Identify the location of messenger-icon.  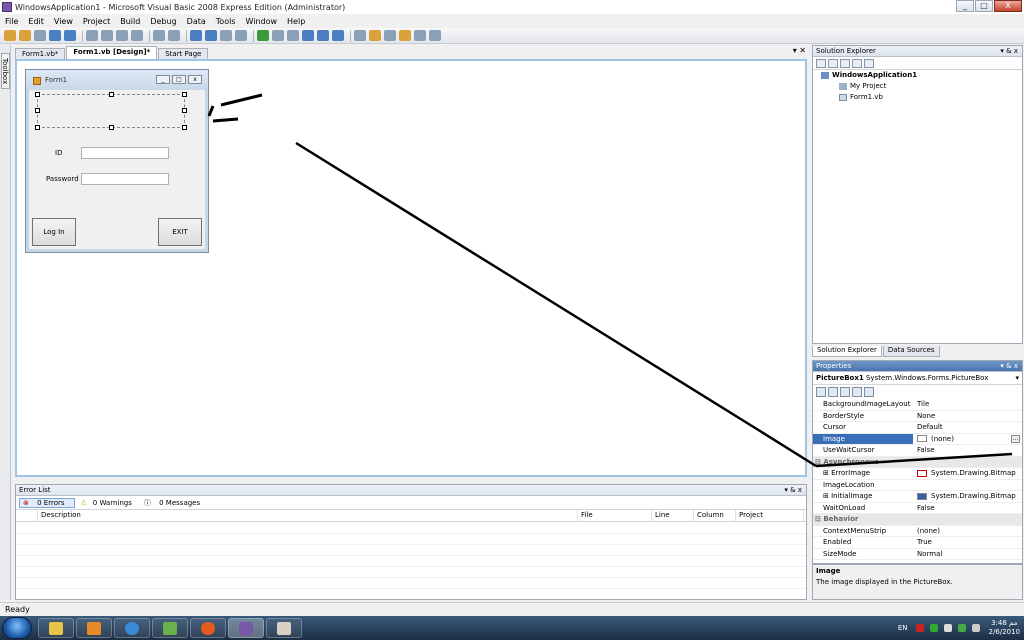
(170, 628).